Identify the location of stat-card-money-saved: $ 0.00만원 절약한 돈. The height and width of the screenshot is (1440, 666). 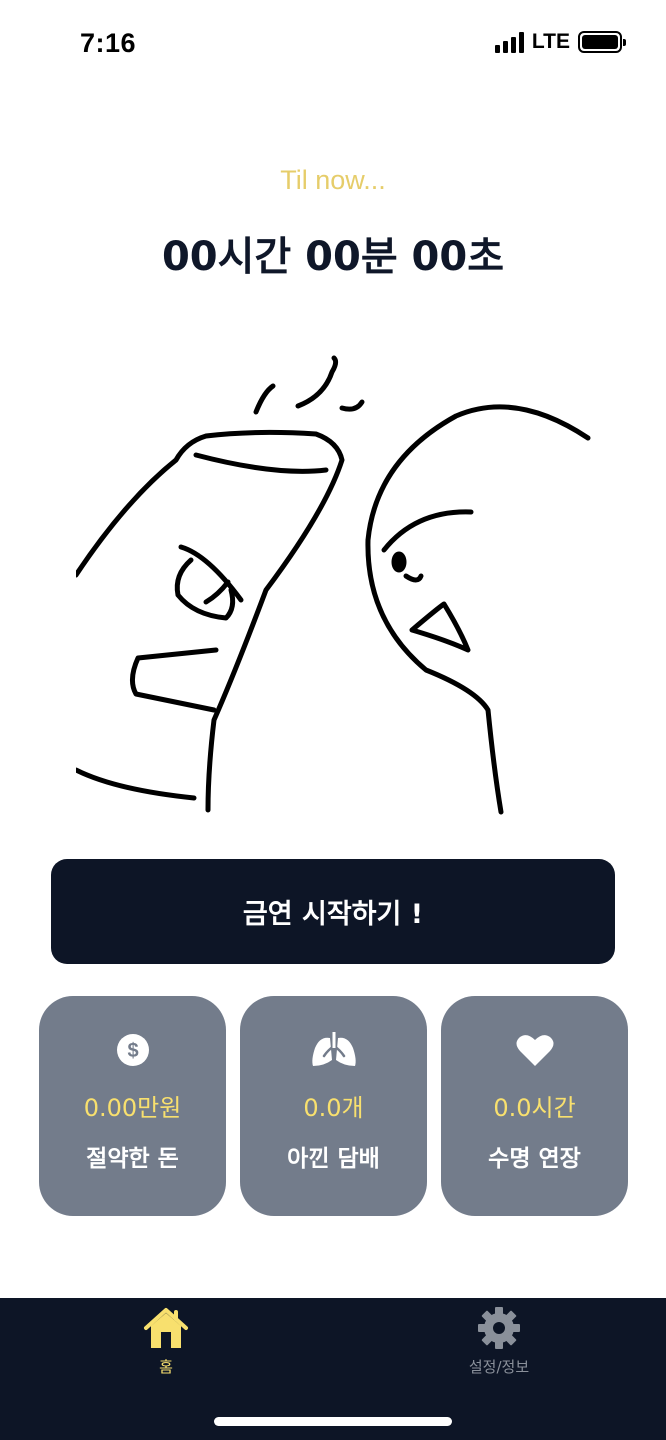
(132, 1106).